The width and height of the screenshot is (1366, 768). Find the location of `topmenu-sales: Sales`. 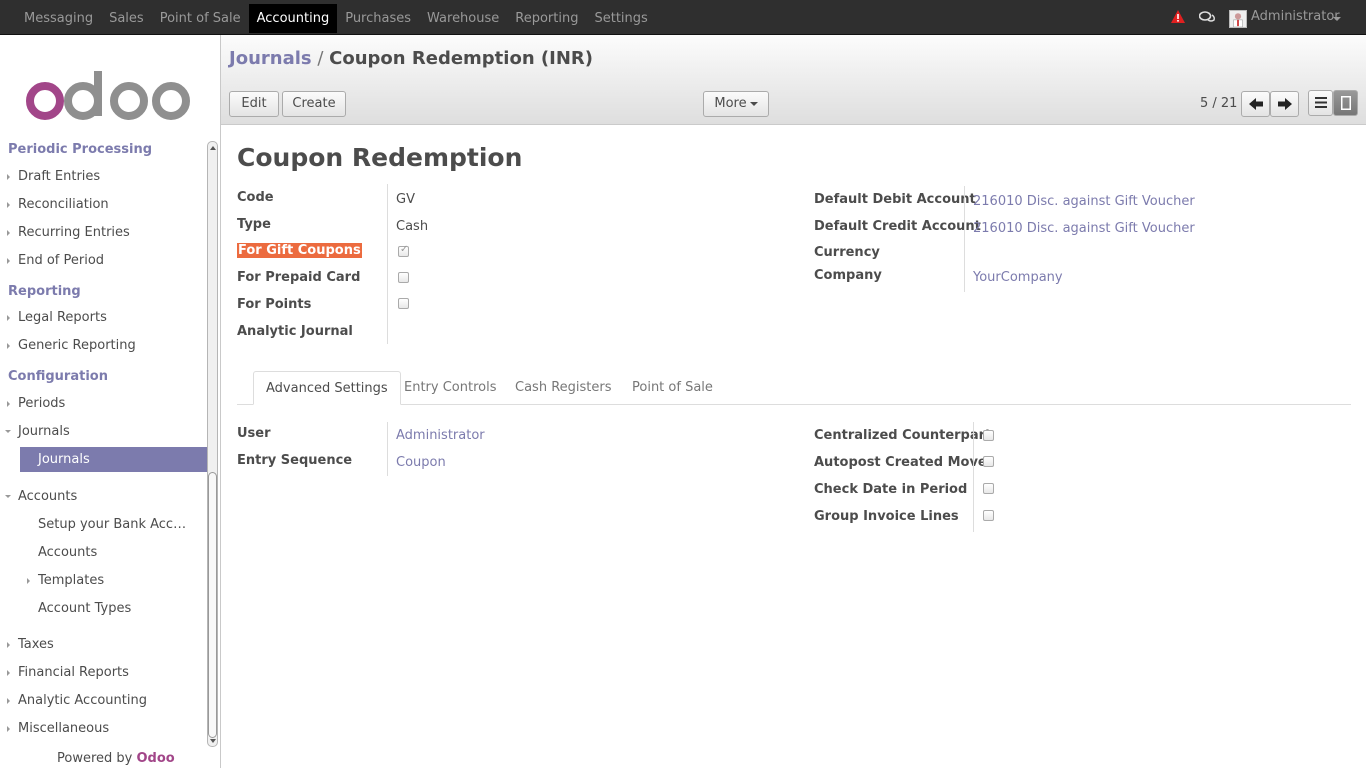

topmenu-sales: Sales is located at coordinates (126, 18).